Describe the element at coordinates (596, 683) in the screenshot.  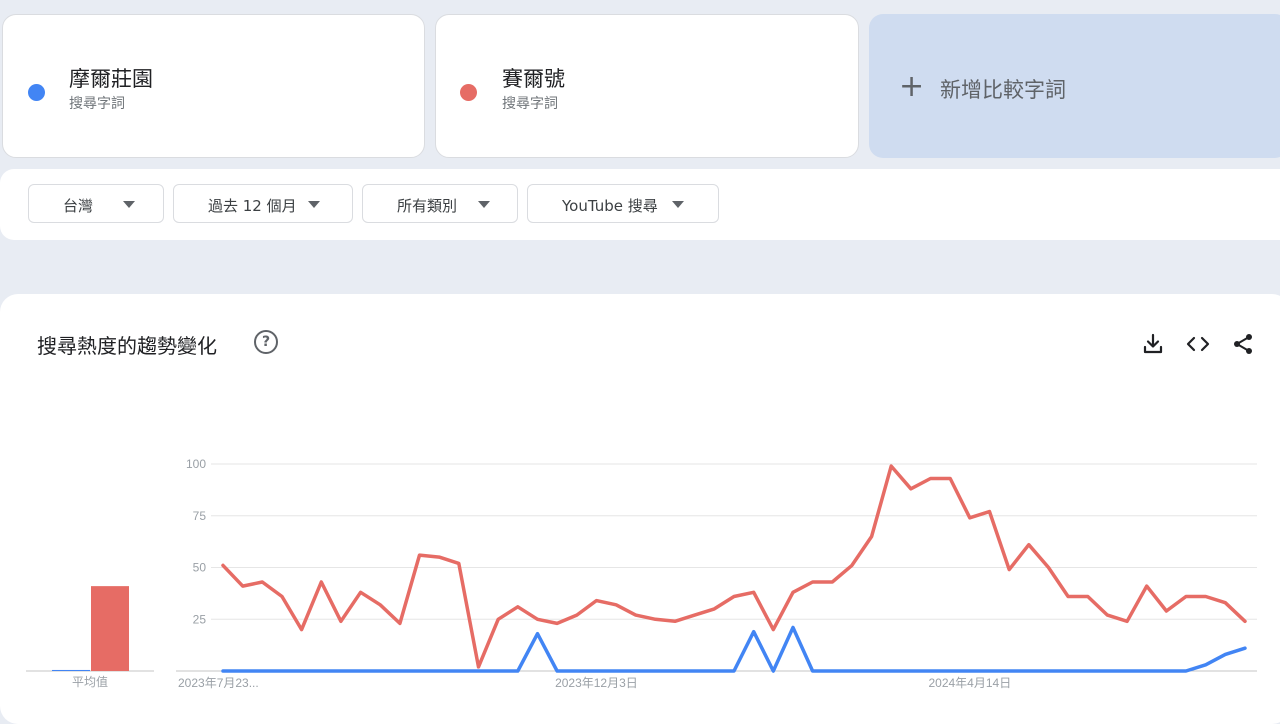
I see `x-tick-label: 2023年12月3日` at that location.